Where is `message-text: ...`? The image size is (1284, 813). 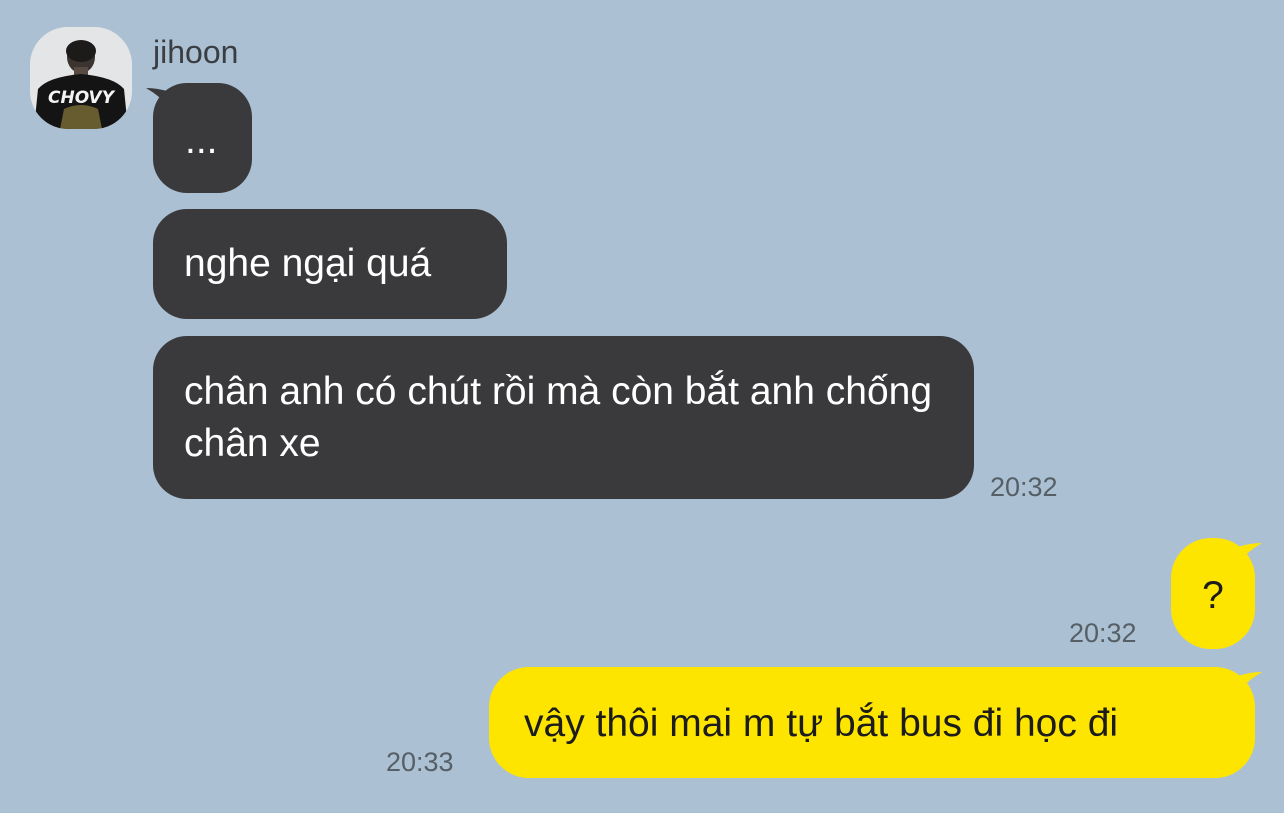
message-text: ... is located at coordinates (201, 140).